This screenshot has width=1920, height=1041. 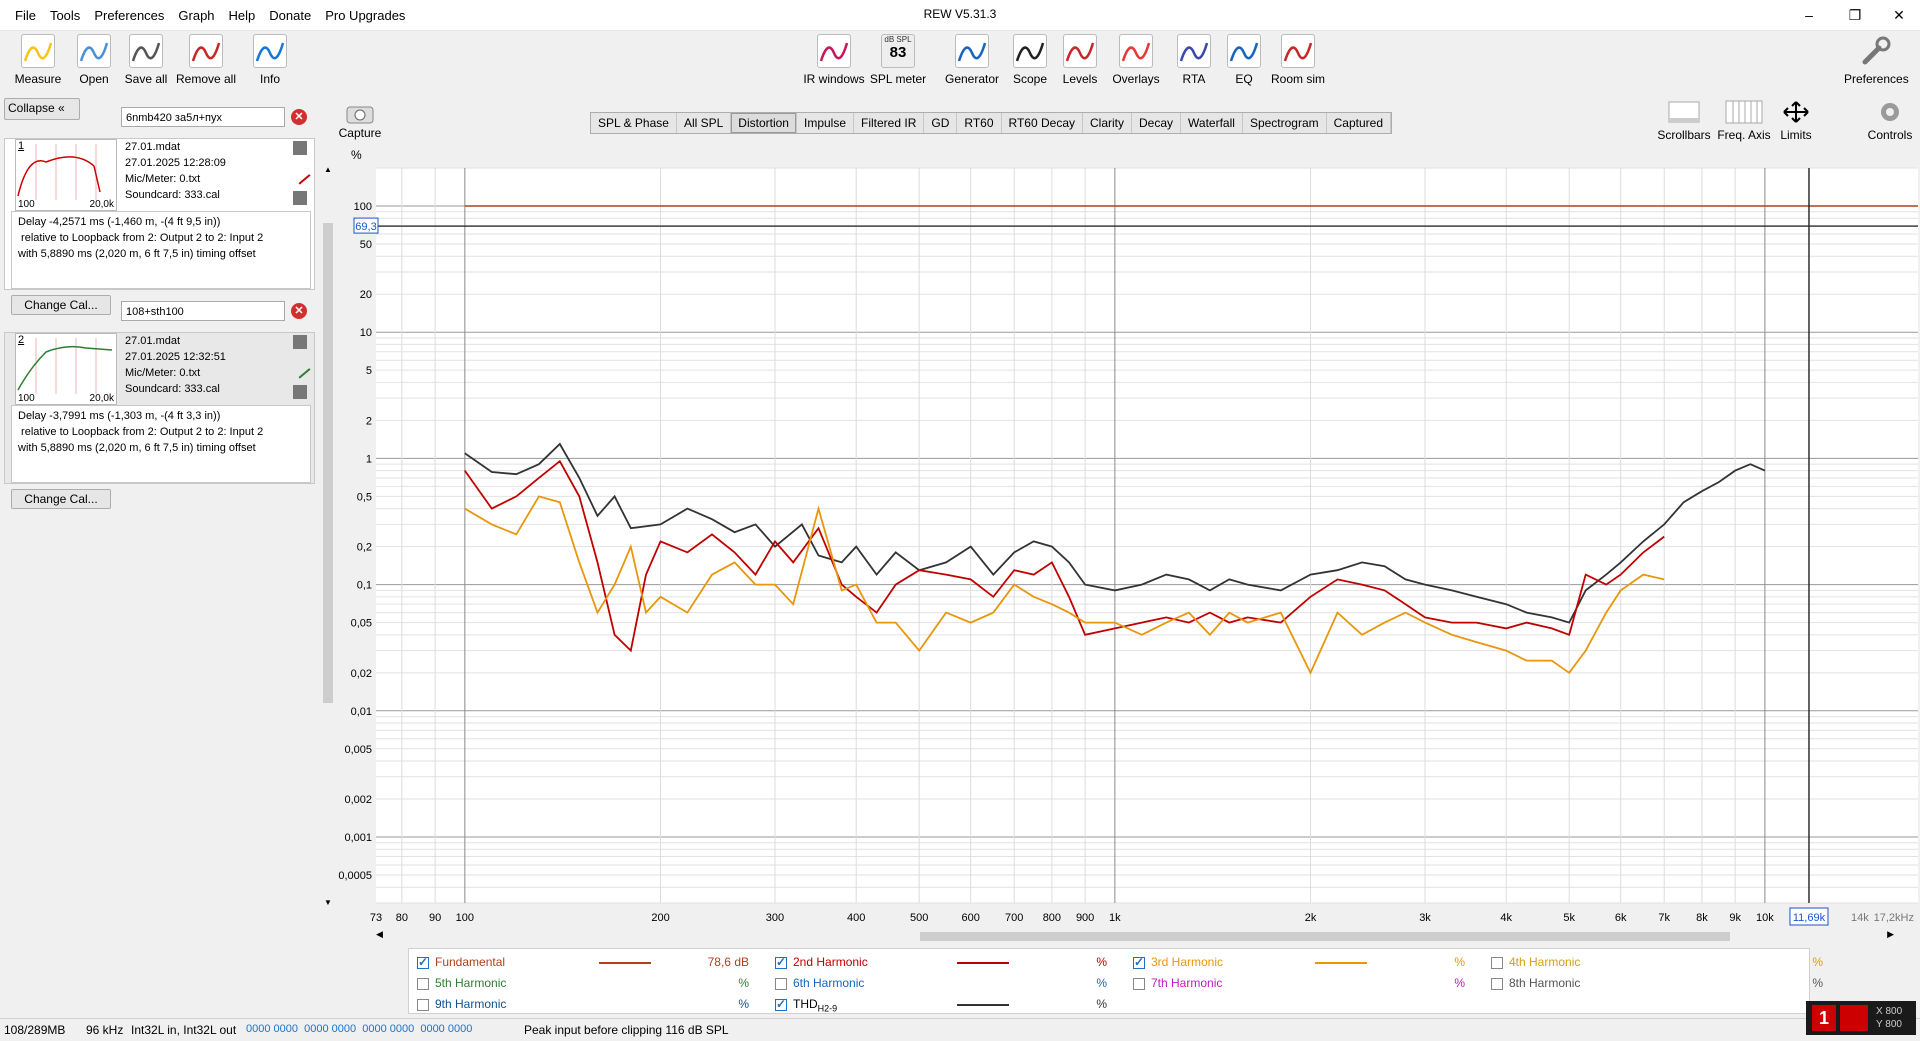 I want to click on tab-spl-phase: SPL & Phase, so click(x=634, y=123).